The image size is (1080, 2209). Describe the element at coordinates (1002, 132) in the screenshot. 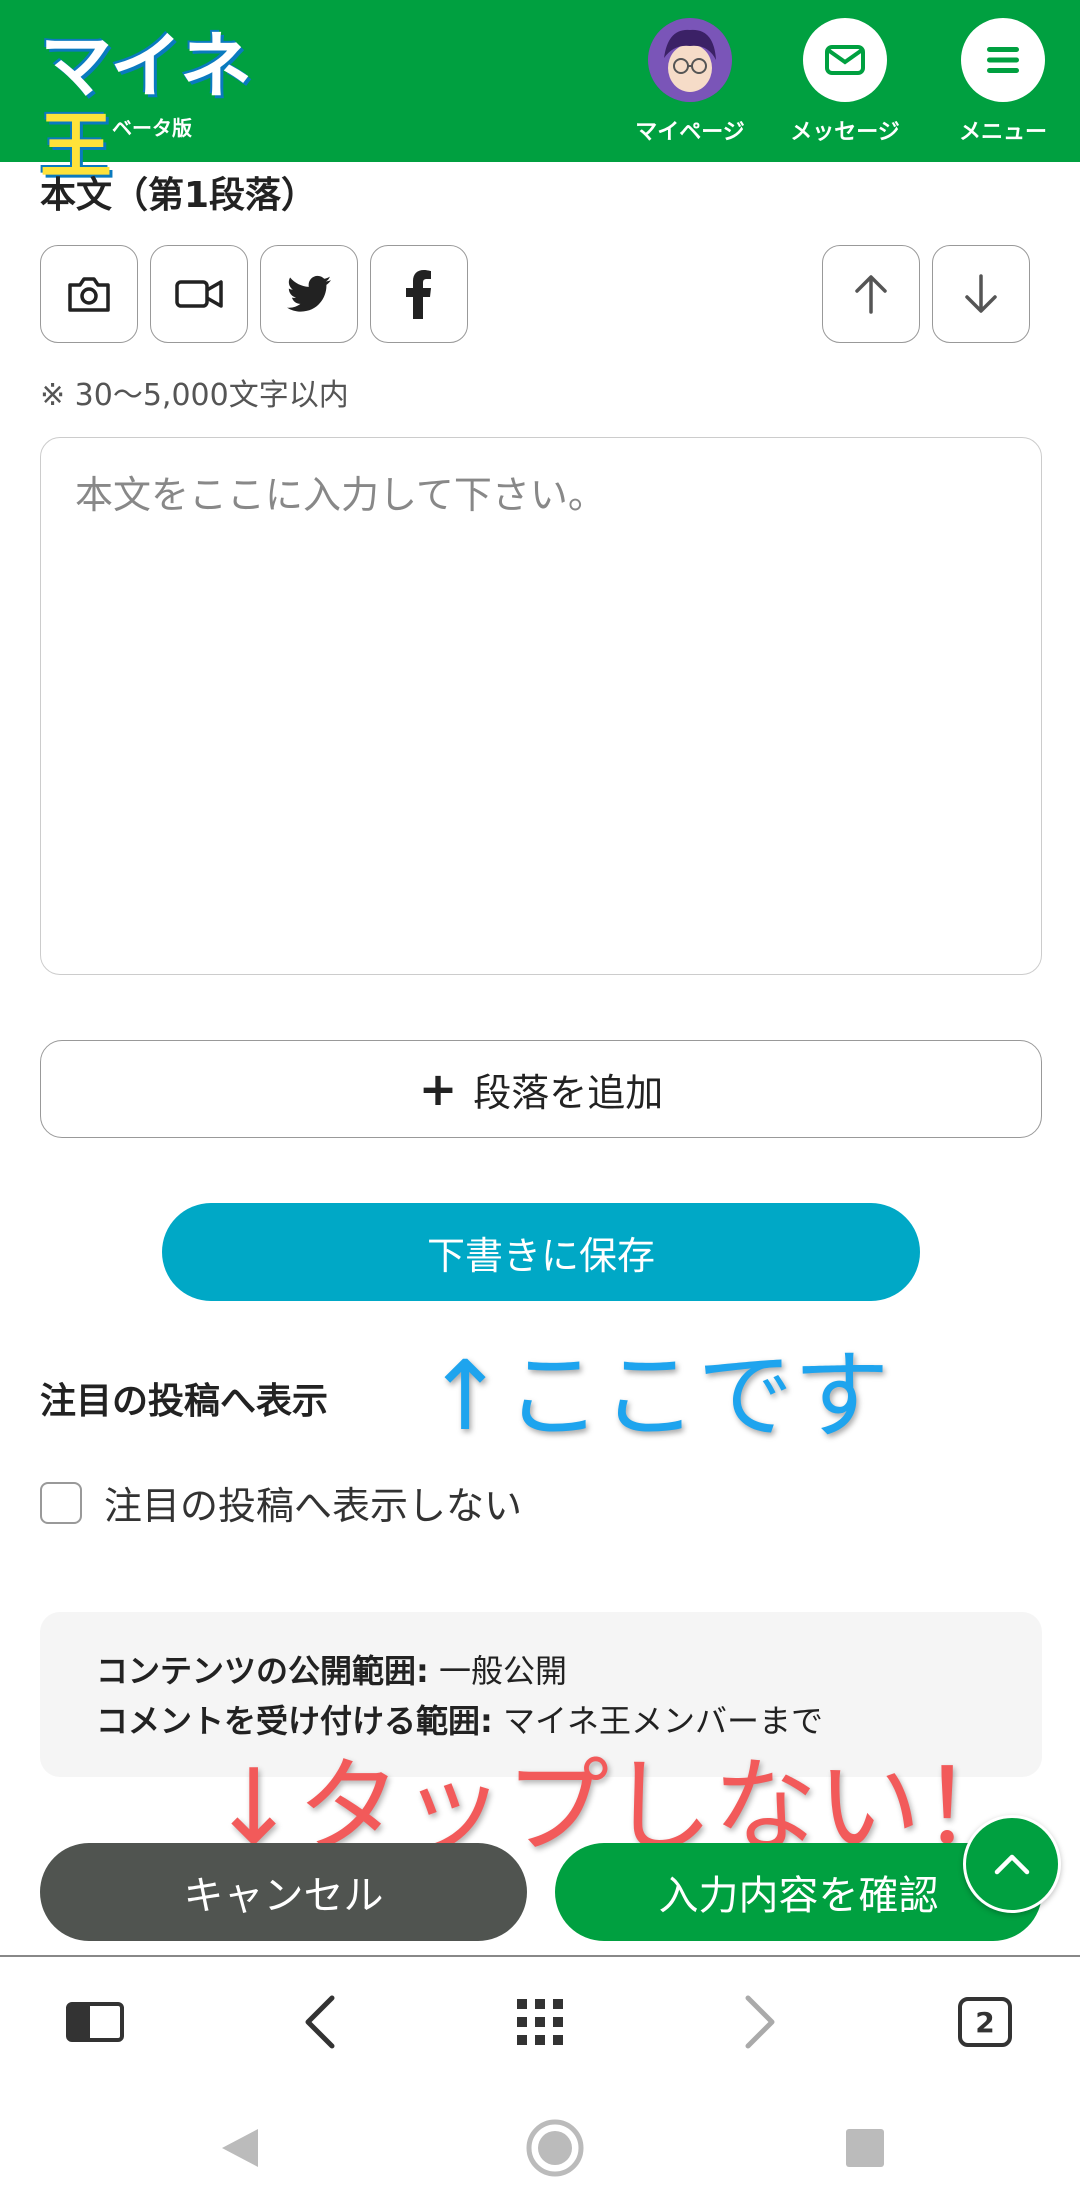

I see `nav-menu-label: メニュー` at that location.